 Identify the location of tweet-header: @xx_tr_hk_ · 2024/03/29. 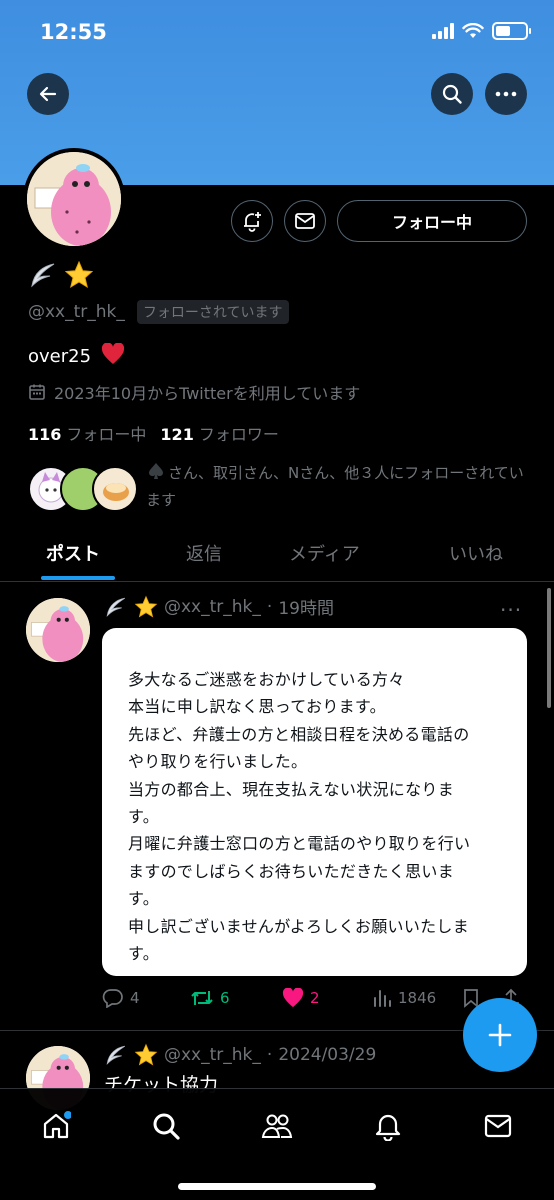
(240, 1055).